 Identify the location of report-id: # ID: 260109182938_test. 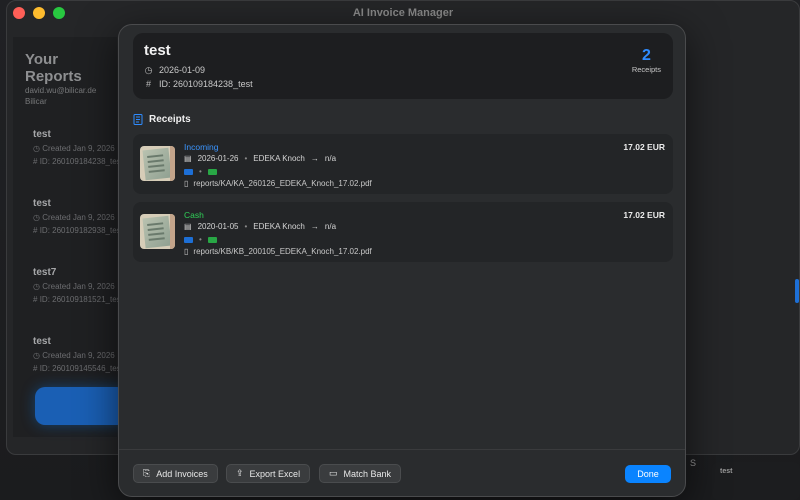
(78, 230).